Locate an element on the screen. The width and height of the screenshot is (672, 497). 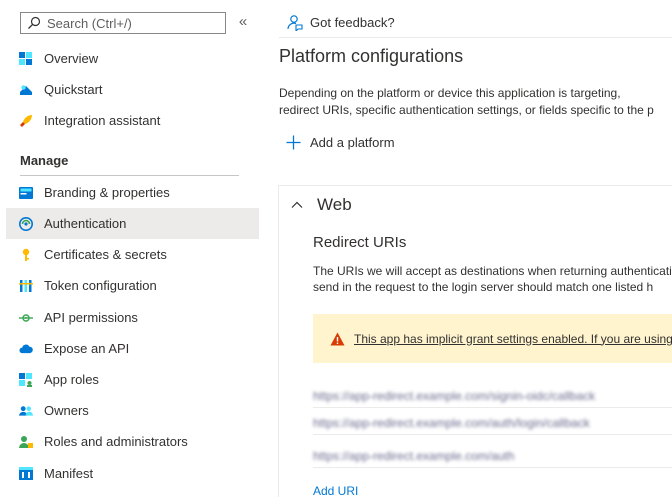
sidebar-item-label: Quickstart is located at coordinates (73, 89).